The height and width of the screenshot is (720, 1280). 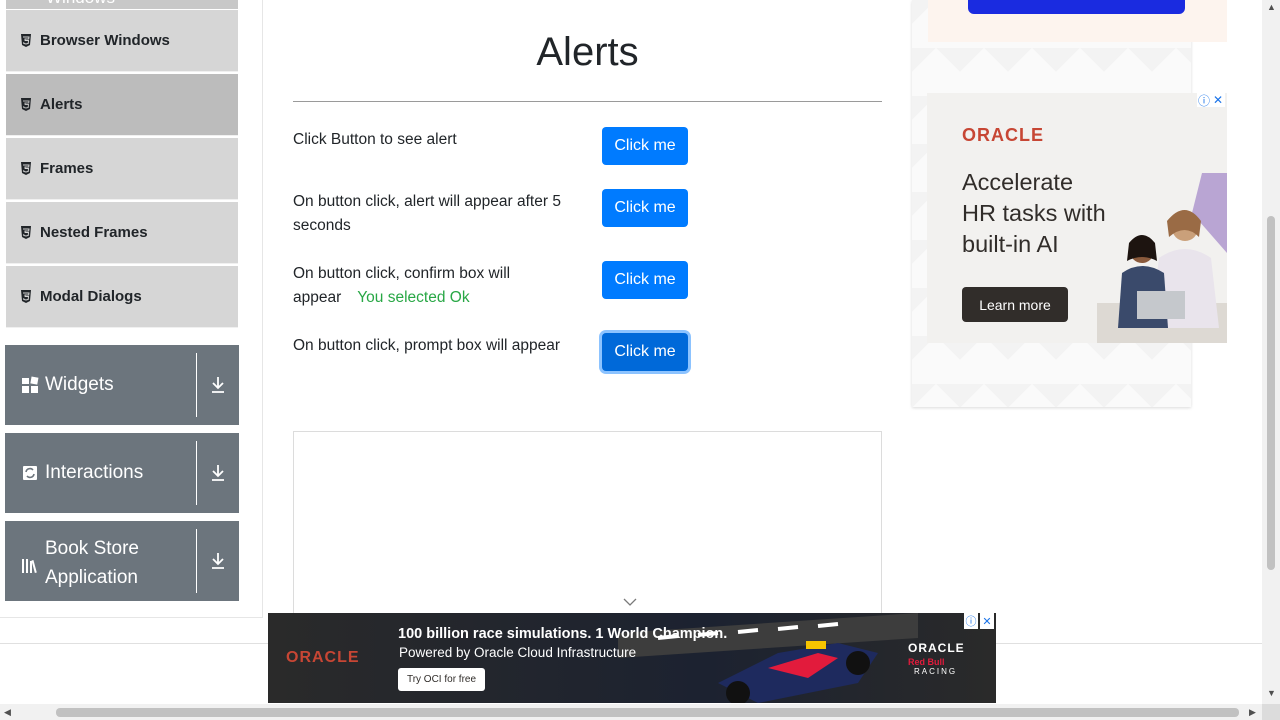 I want to click on sidebar-group-interactions: Interactions, so click(x=122, y=473).